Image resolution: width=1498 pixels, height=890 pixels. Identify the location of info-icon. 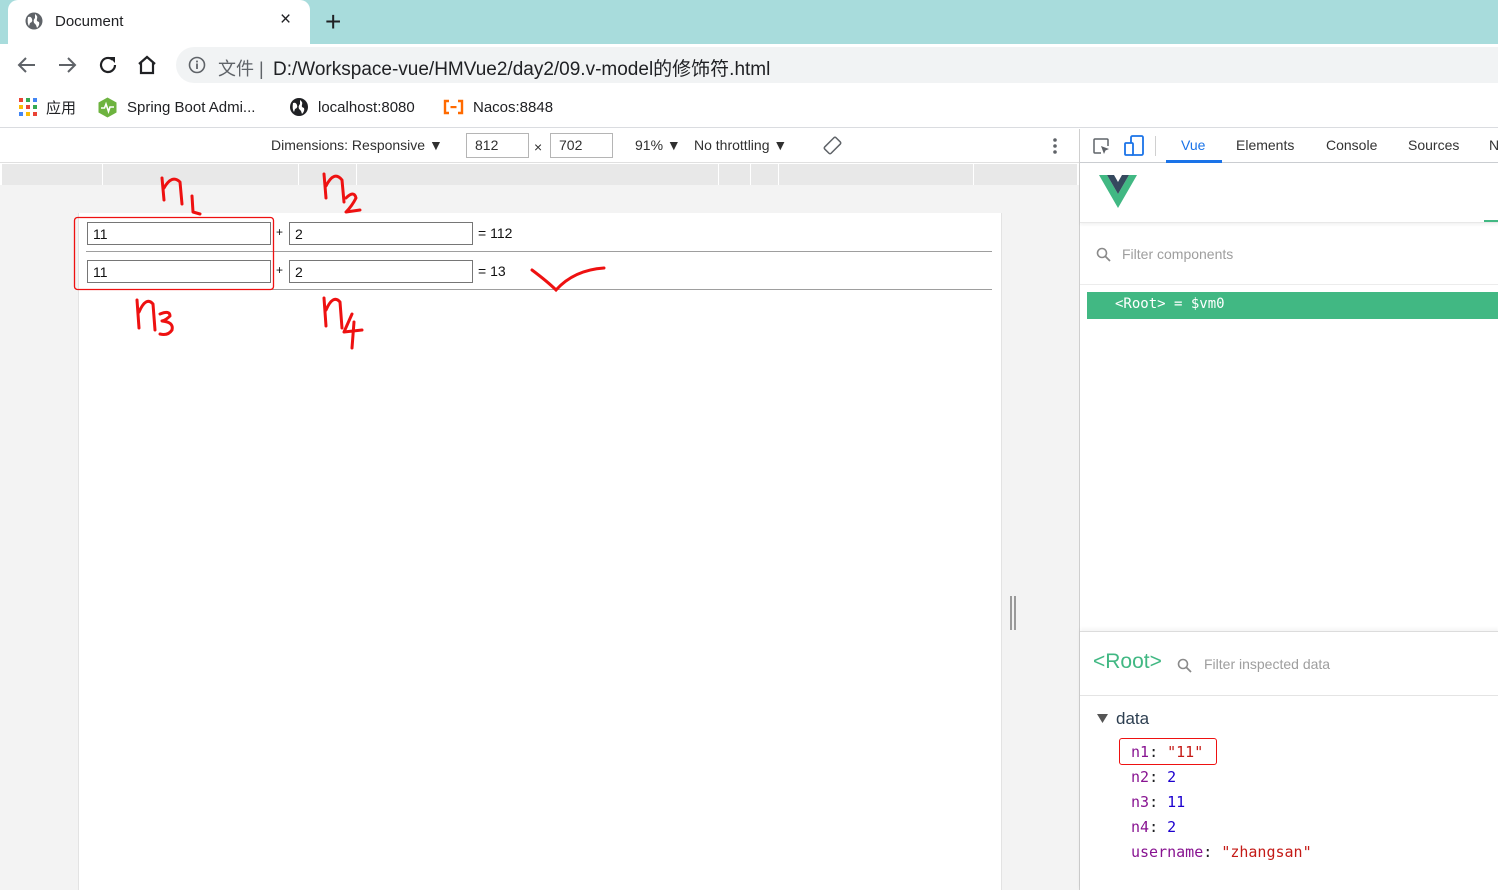
(197, 65).